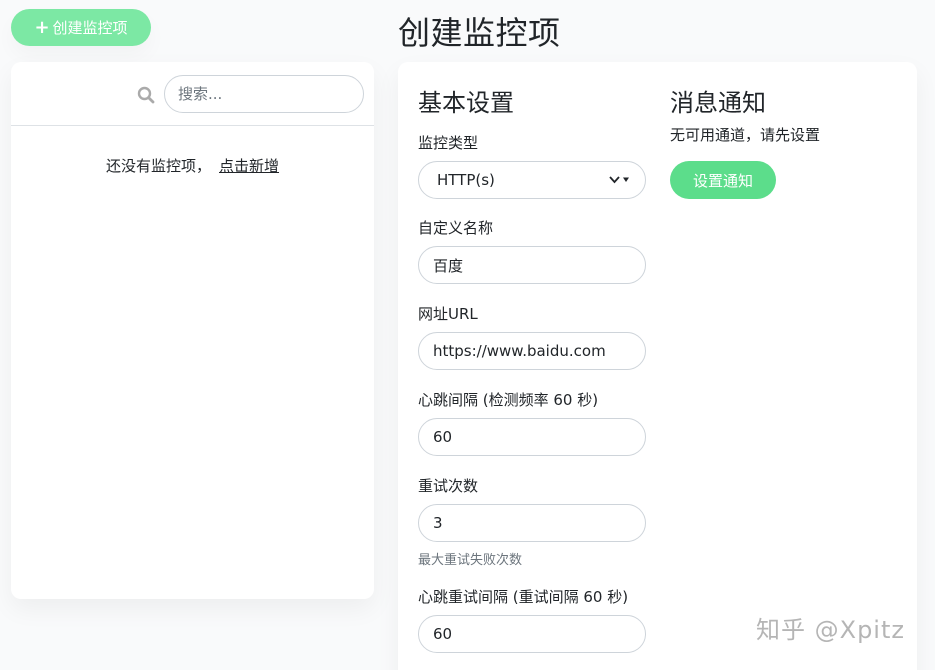 Image resolution: width=935 pixels, height=670 pixels. What do you see at coordinates (466, 103) in the screenshot?
I see `basic-settings-title: 基本设置` at bounding box center [466, 103].